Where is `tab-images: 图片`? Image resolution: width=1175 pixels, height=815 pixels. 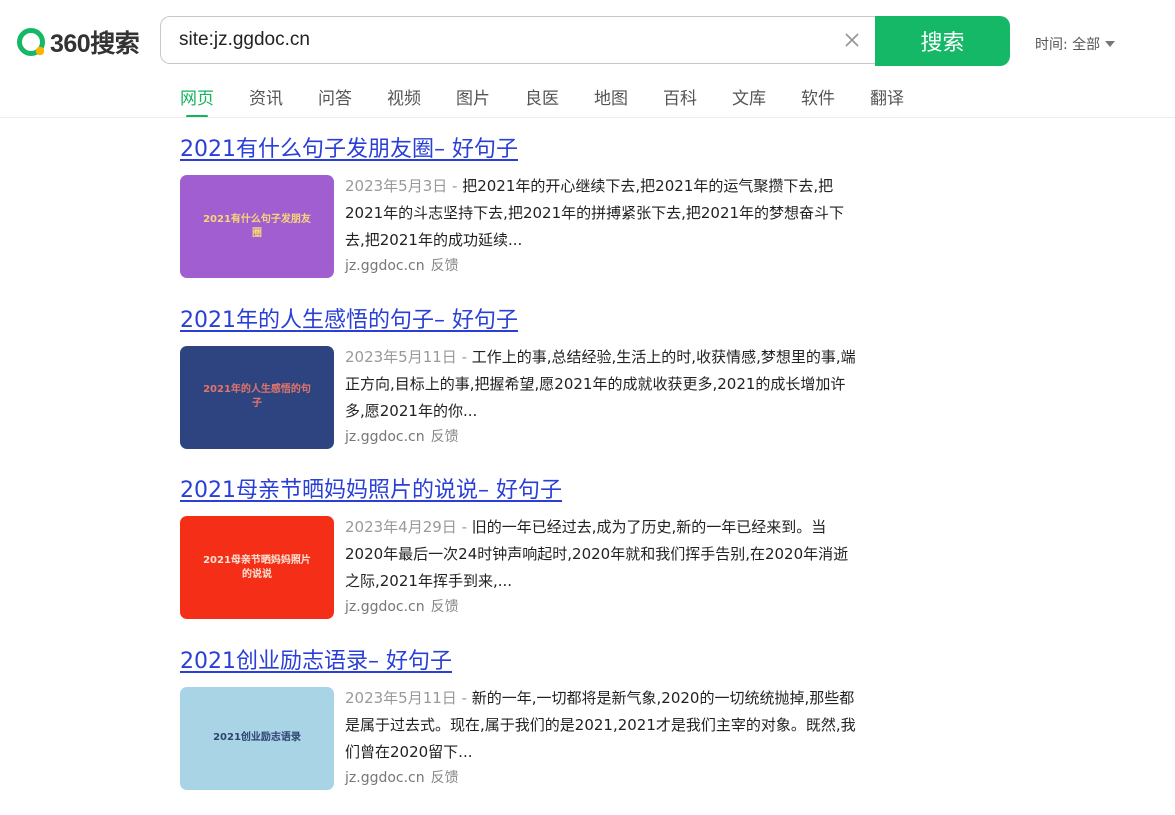
tab-images: 图片 is located at coordinates (473, 101).